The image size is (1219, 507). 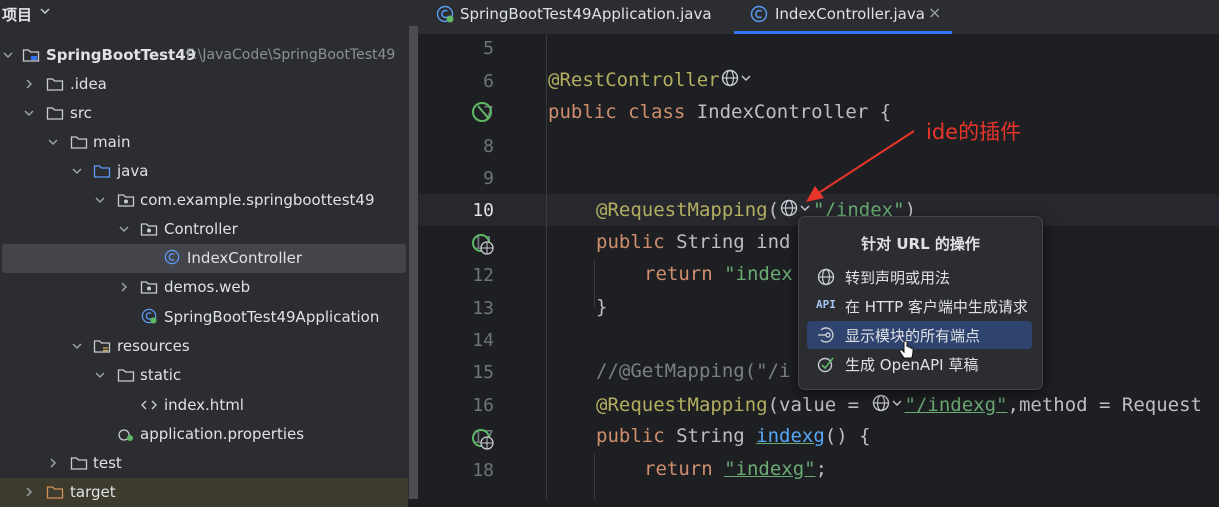 I want to click on line-number: 15, so click(x=483, y=372).